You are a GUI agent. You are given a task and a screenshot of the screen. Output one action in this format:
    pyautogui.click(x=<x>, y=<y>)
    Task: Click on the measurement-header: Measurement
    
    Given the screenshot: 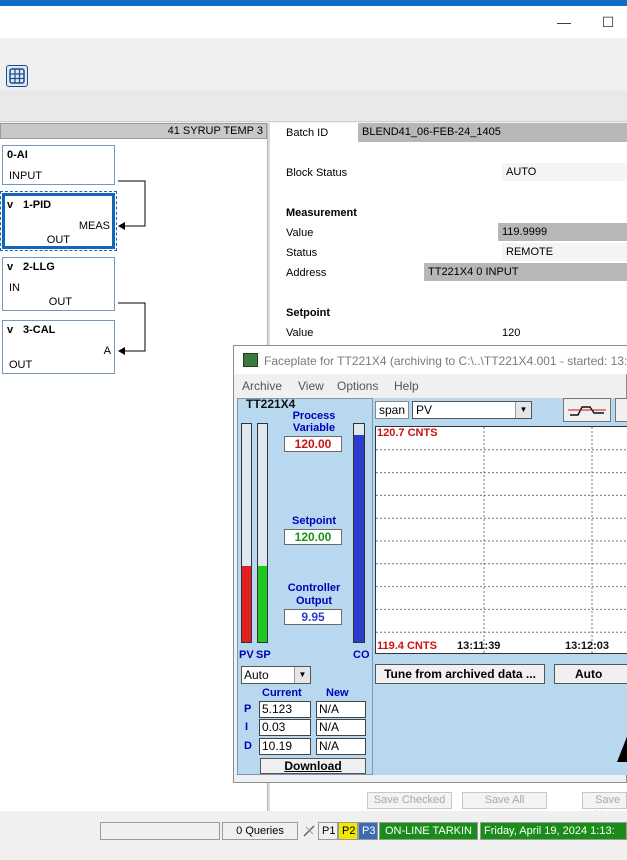 What is the action you would take?
    pyautogui.click(x=321, y=213)
    